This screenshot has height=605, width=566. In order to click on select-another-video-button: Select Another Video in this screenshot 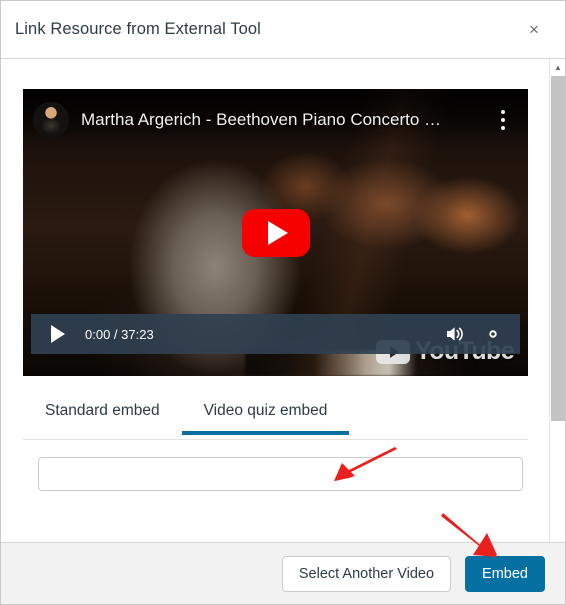, I will do `click(366, 574)`.